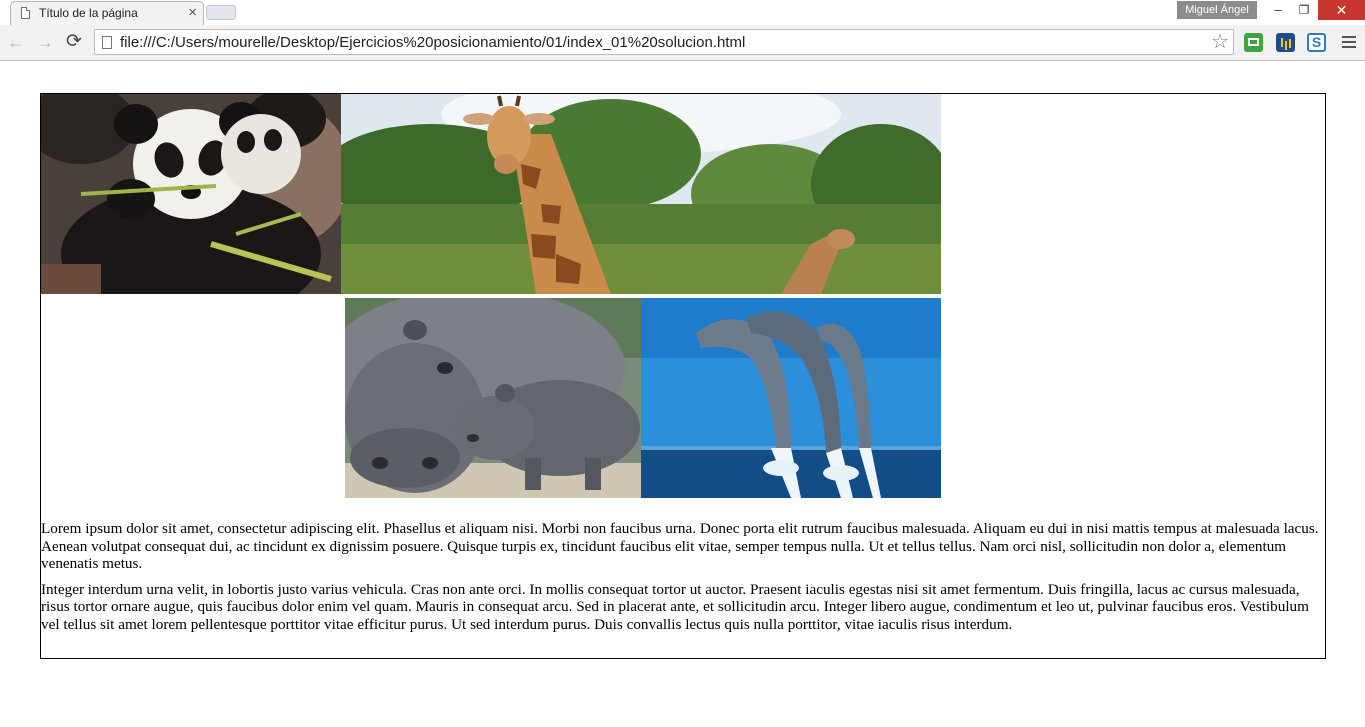 The image size is (1365, 727). What do you see at coordinates (16, 42) in the screenshot?
I see `back-button: ←` at bounding box center [16, 42].